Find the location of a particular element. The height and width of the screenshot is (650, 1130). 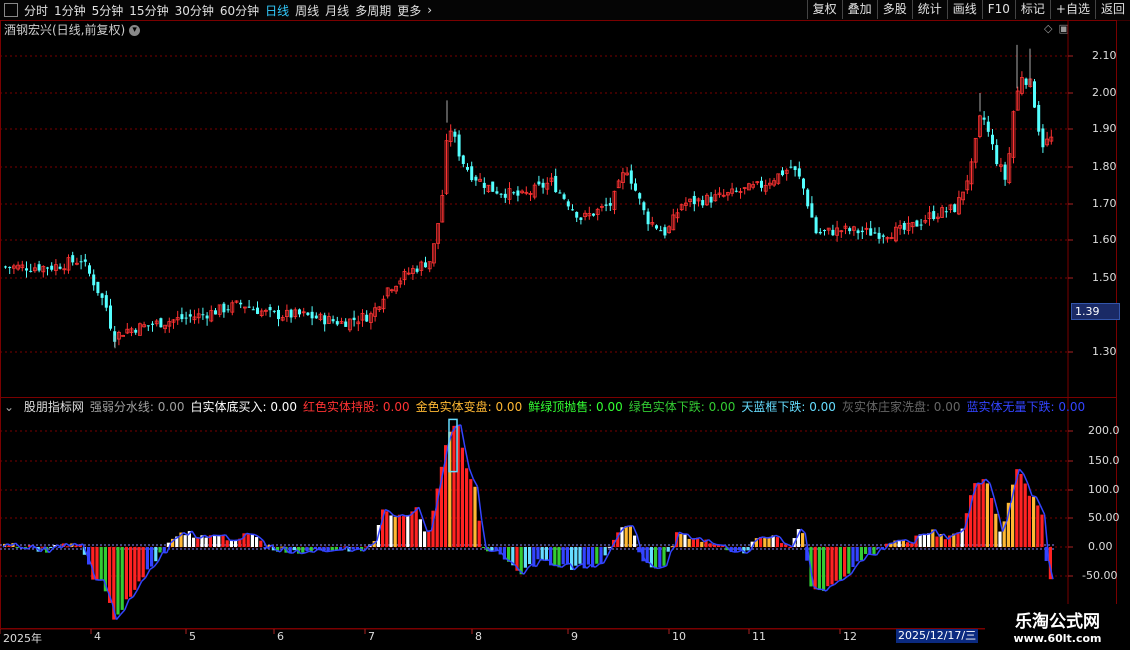

collapse-icon: ⌄ is located at coordinates (11, 407).